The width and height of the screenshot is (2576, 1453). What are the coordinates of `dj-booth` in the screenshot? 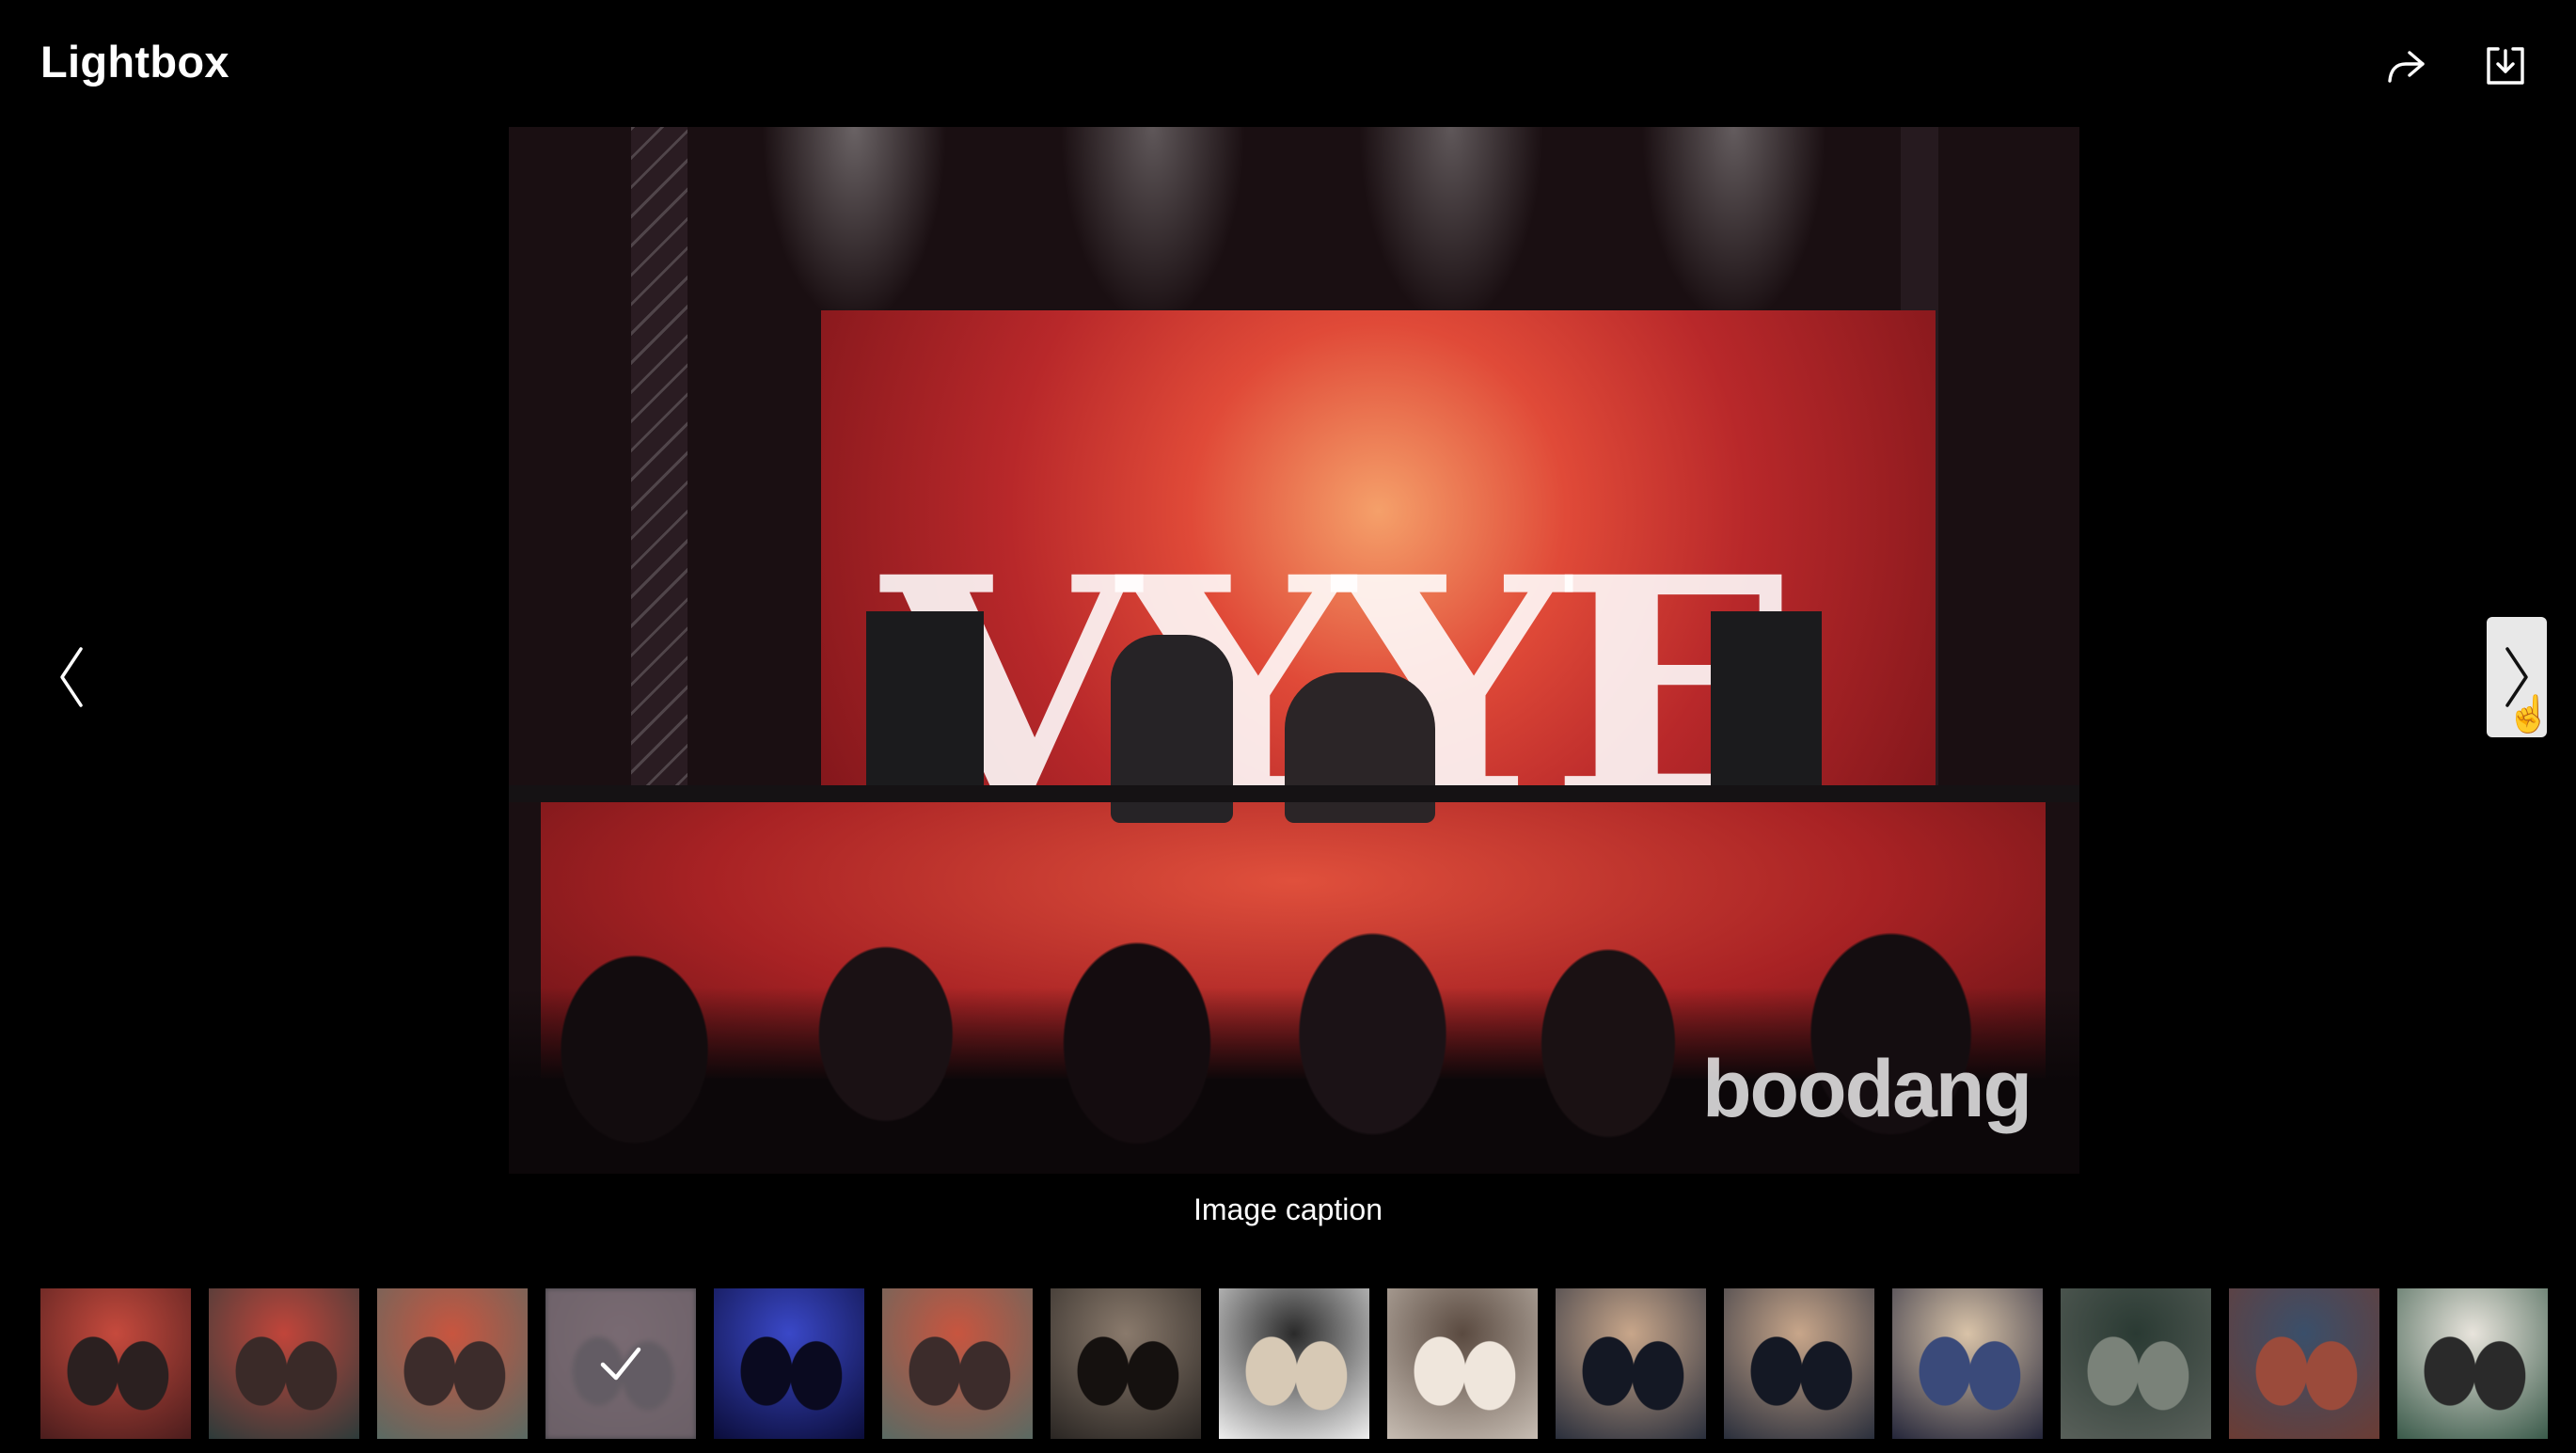 It's located at (1294, 793).